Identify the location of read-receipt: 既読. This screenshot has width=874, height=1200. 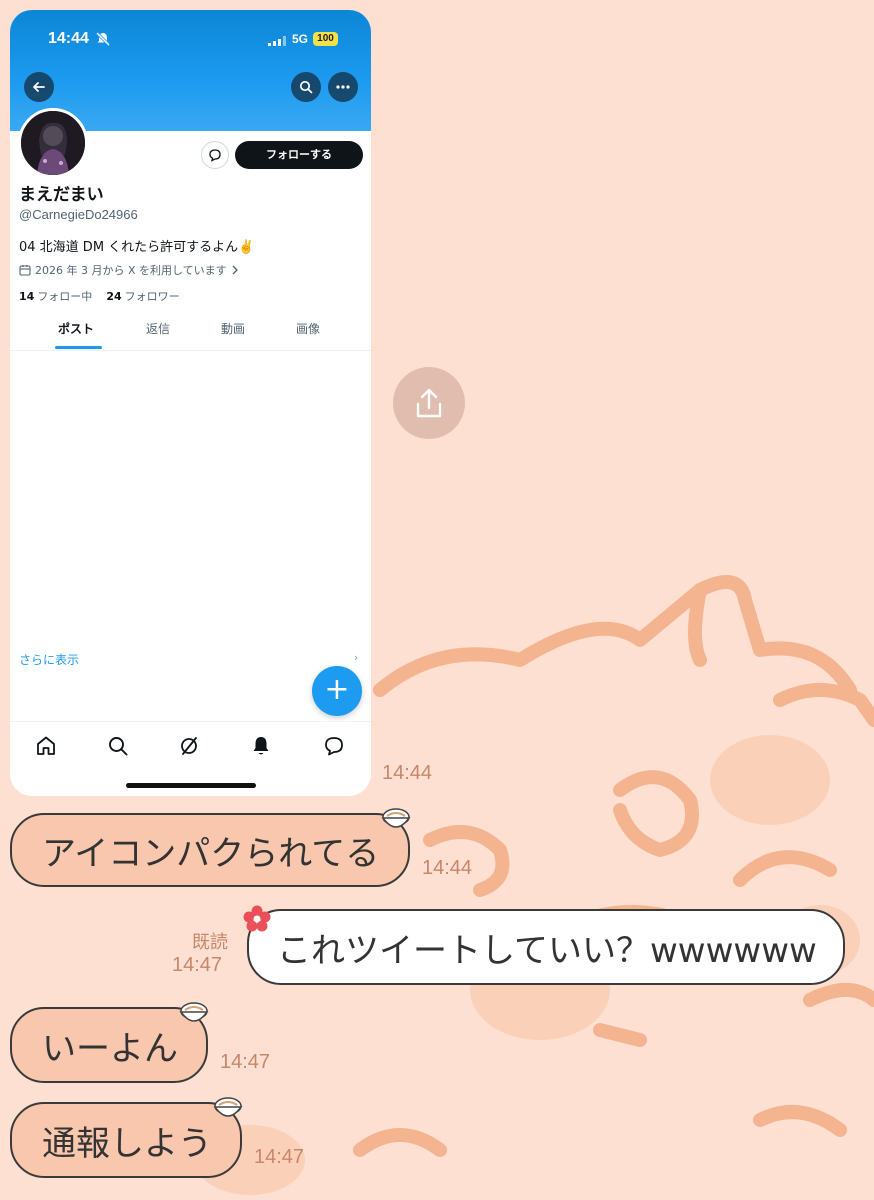
(210, 942).